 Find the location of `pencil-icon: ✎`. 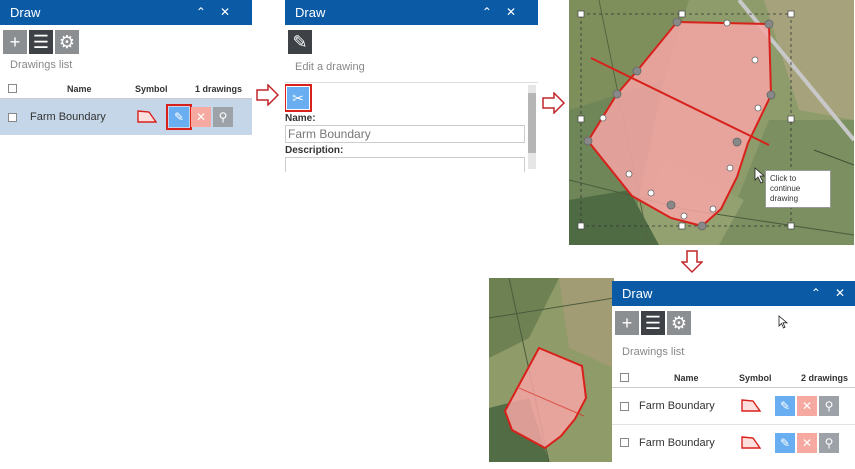

pencil-icon: ✎ is located at coordinates (300, 42).